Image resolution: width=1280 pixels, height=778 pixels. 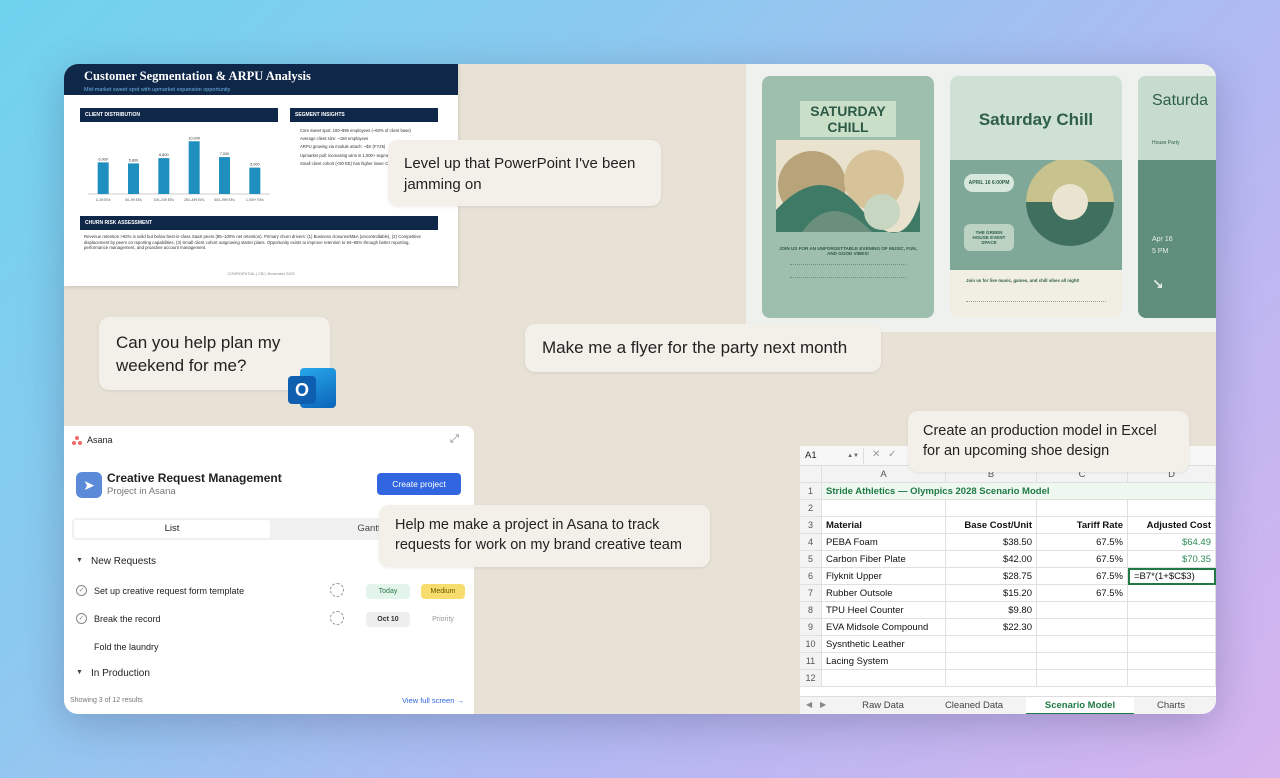 What do you see at coordinates (811, 576) in the screenshot?
I see `row-number: 6` at bounding box center [811, 576].